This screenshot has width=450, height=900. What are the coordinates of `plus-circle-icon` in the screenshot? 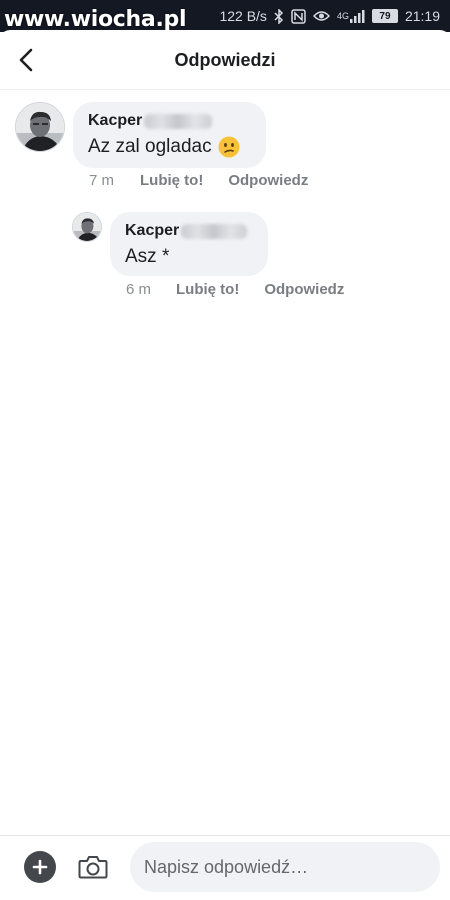 It's located at (40, 867).